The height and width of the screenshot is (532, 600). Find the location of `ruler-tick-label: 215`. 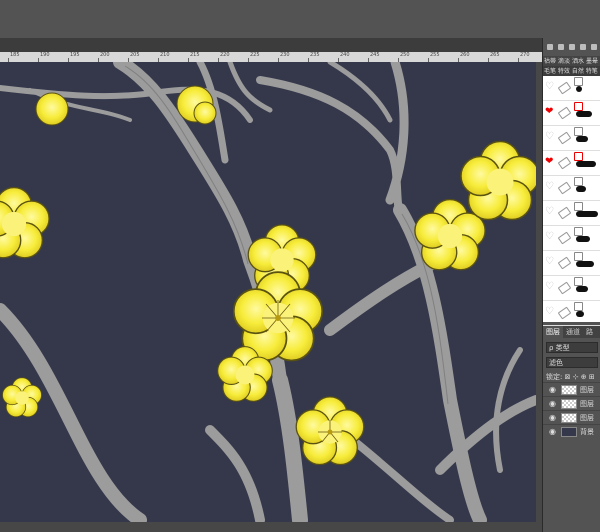

ruler-tick-label: 215 is located at coordinates (195, 55).